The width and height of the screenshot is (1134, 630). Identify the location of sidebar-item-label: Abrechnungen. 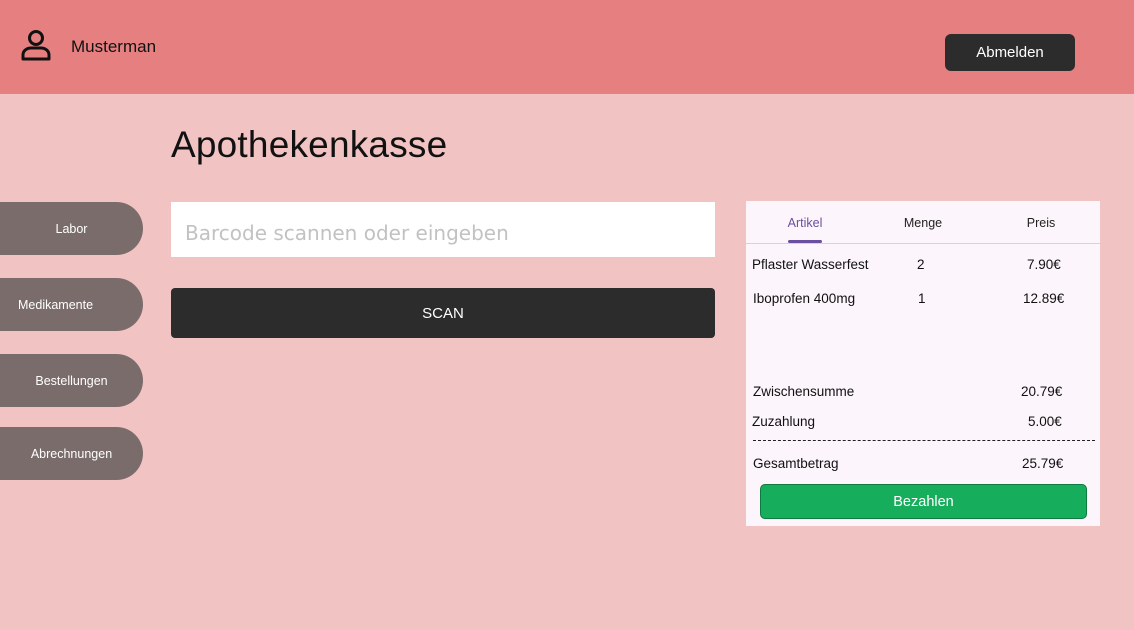
(71, 453).